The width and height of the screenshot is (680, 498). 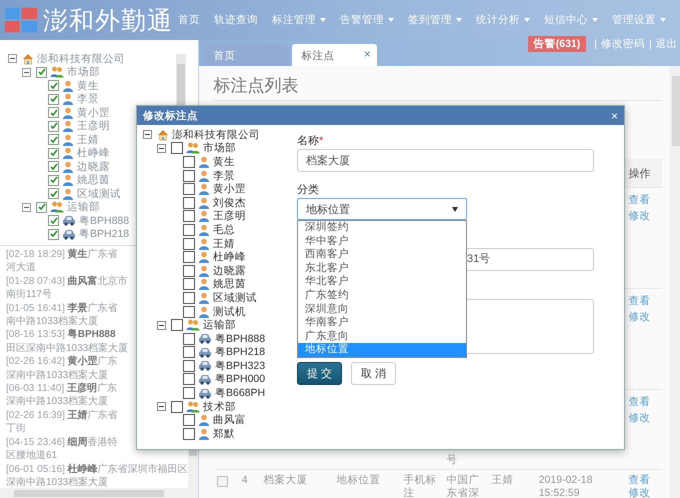 What do you see at coordinates (61, 395) in the screenshot?
I see `log-entry: [06-03 11:40] 王彦明广东 深南中路1033档案大厦` at bounding box center [61, 395].